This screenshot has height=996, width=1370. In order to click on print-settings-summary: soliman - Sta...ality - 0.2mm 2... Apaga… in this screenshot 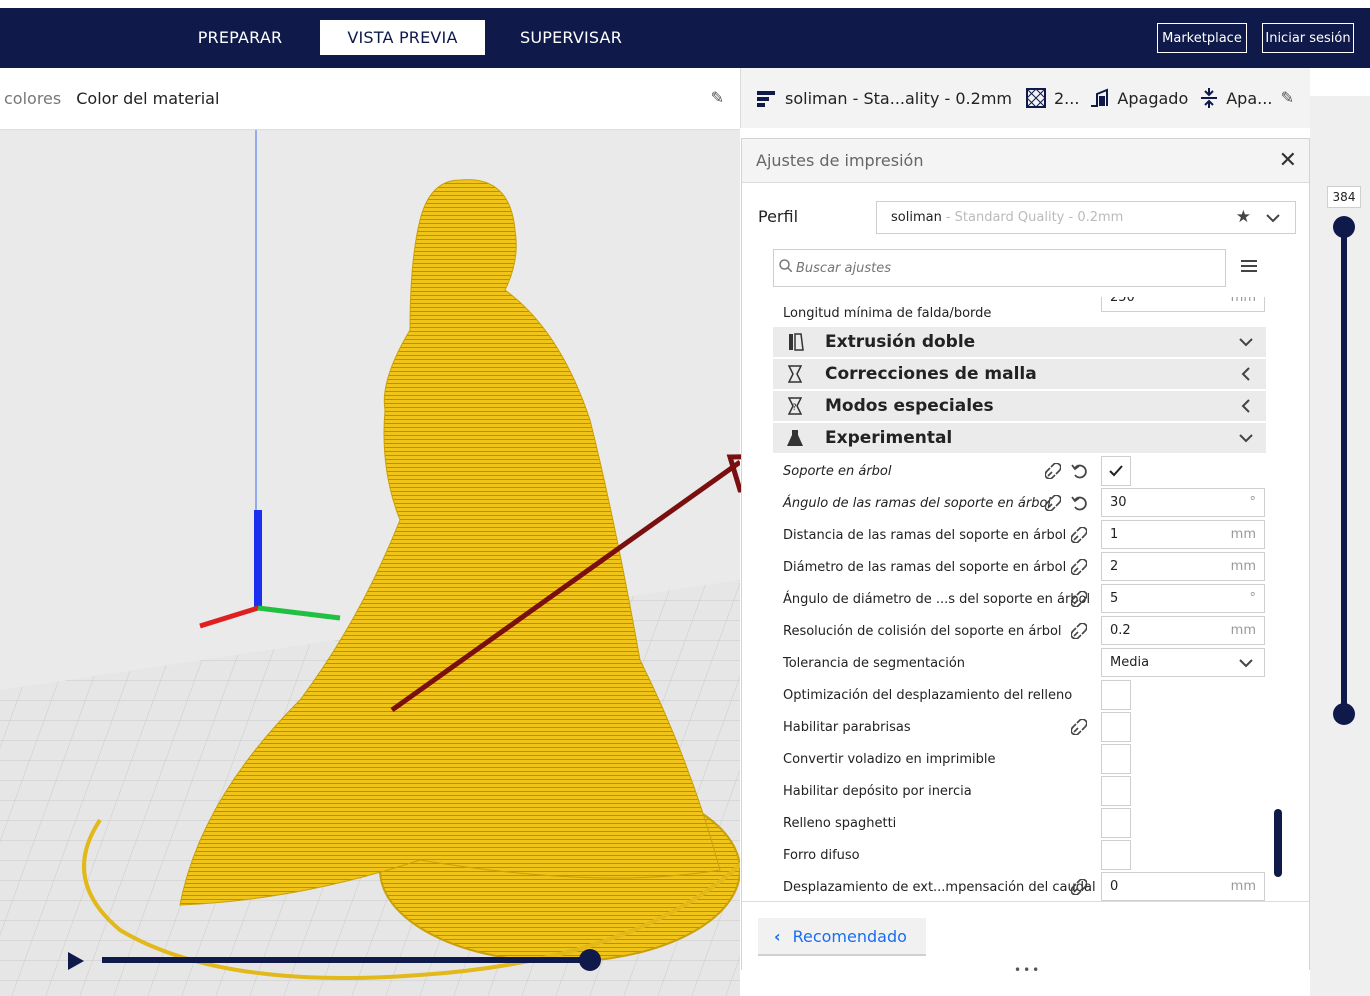, I will do `click(1025, 98)`.